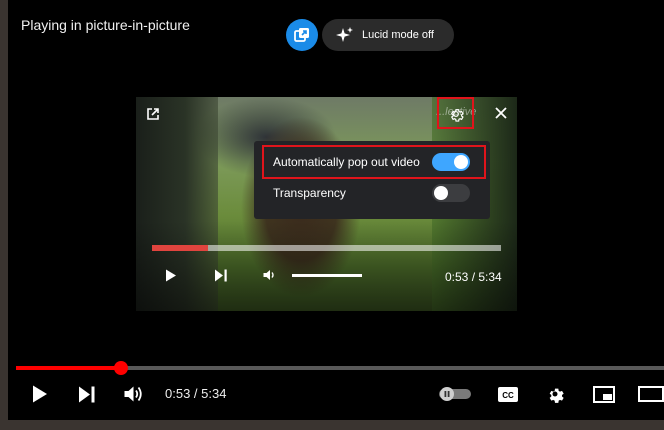  Describe the element at coordinates (340, 368) in the screenshot. I see `main-progress-bar` at that location.